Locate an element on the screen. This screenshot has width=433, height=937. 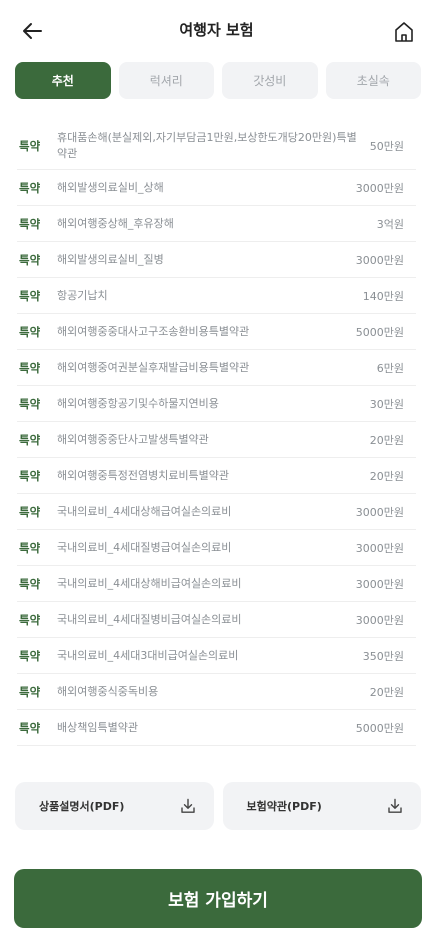
coverage-amount: 140만원 is located at coordinates (383, 296).